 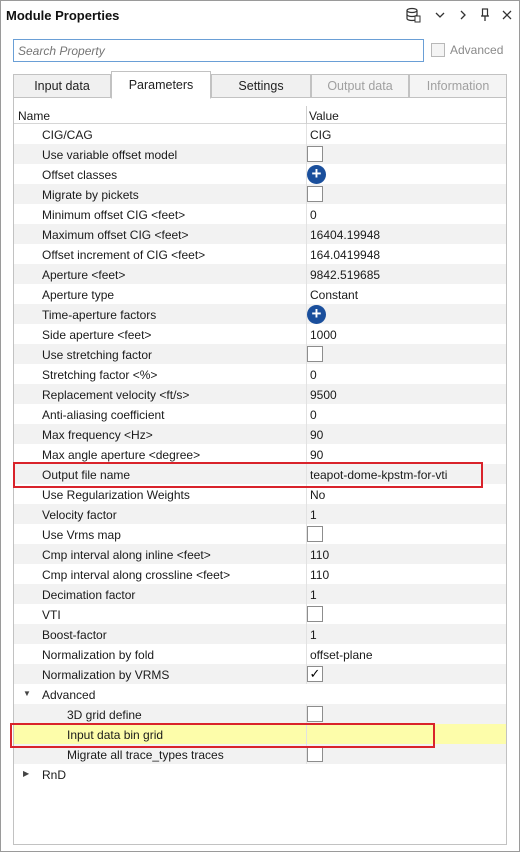 What do you see at coordinates (34, 116) in the screenshot?
I see `column-header-name: Name` at bounding box center [34, 116].